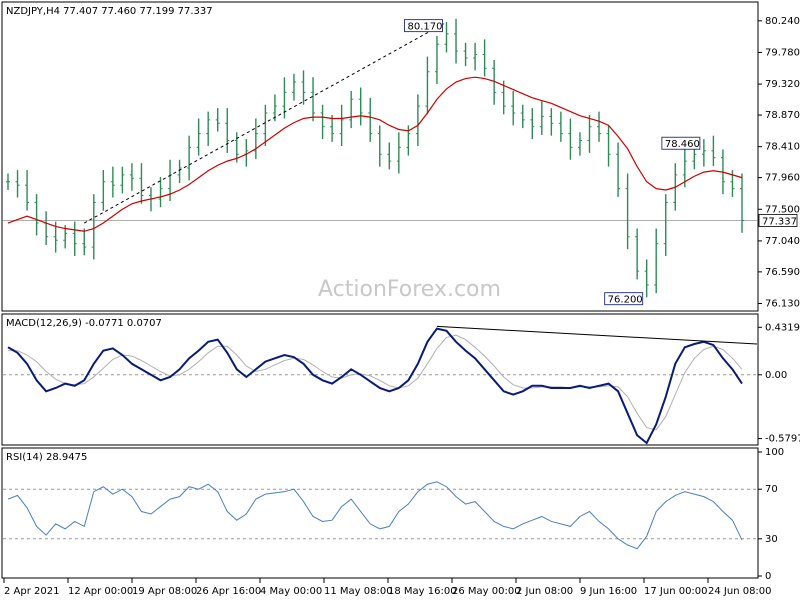  What do you see at coordinates (625, 300) in the screenshot?
I see `annotation-label: 76.200` at bounding box center [625, 300].